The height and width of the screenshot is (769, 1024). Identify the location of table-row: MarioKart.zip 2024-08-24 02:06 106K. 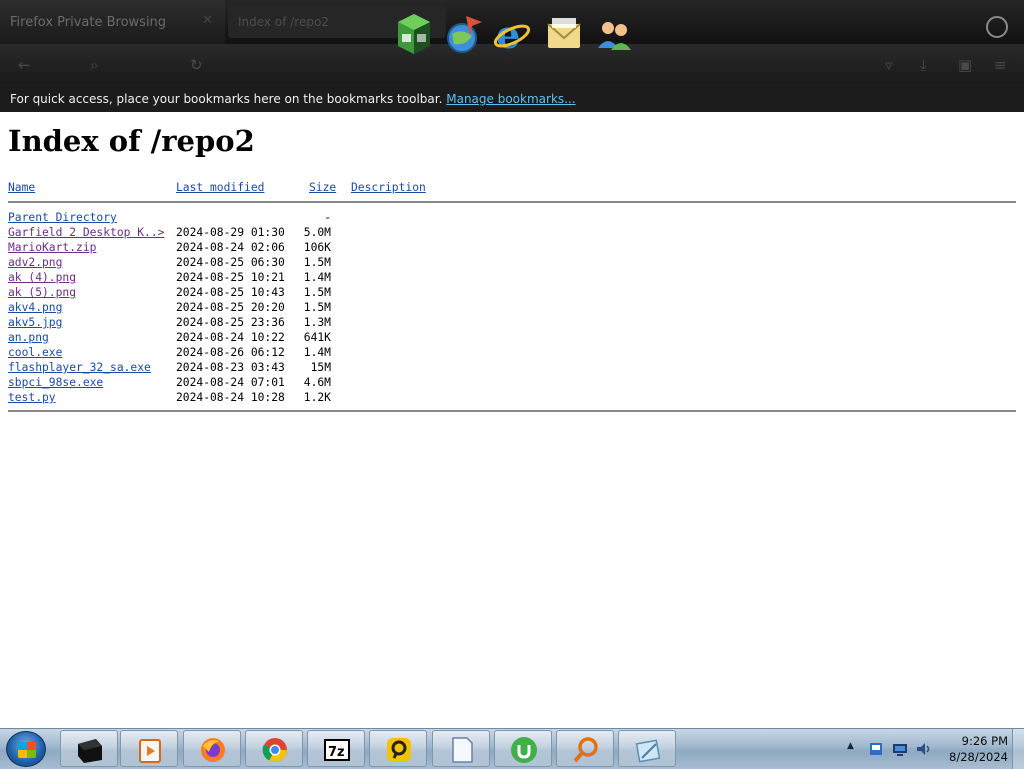
(169, 247).